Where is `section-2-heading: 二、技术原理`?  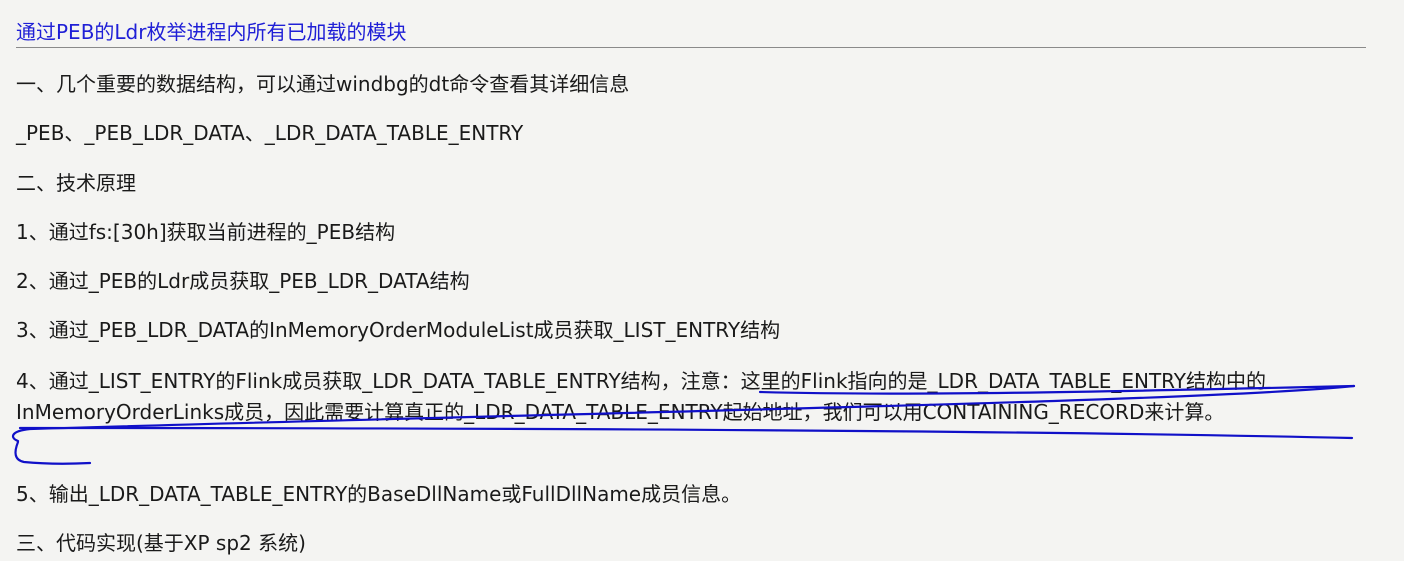
section-2-heading: 二、技术原理 is located at coordinates (76, 183).